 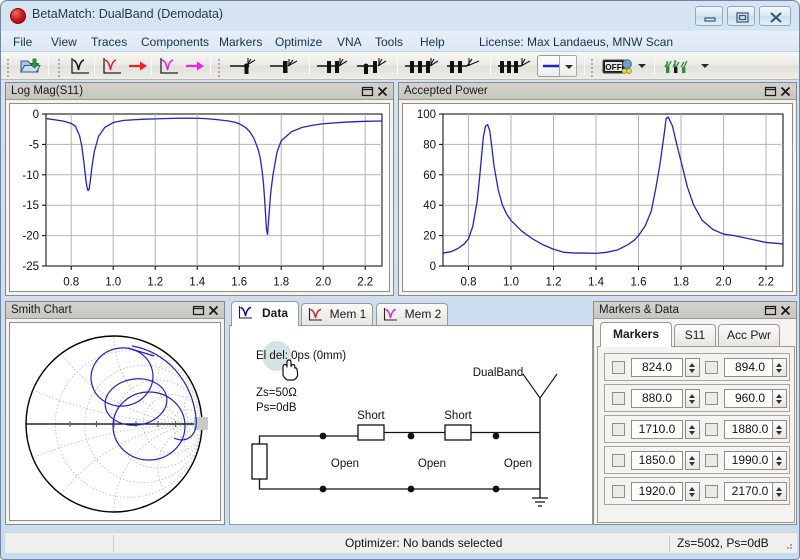 I want to click on marker-spinner-5a, so click(x=692, y=491).